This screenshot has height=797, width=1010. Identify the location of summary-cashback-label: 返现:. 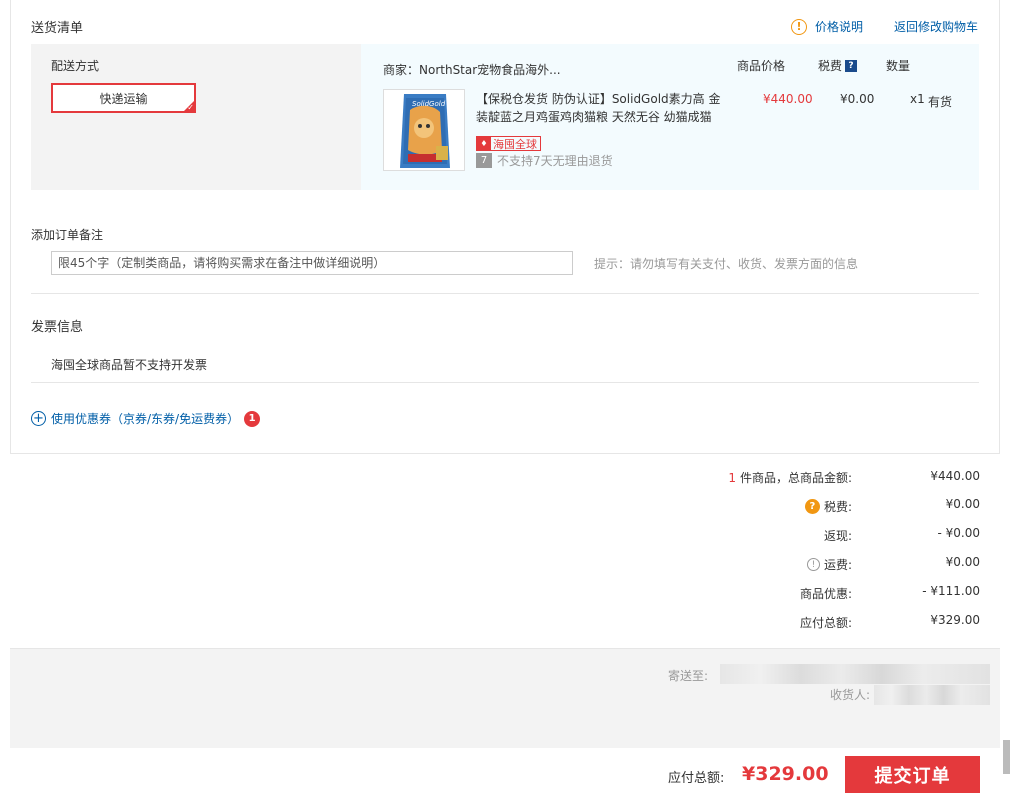
(837, 536).